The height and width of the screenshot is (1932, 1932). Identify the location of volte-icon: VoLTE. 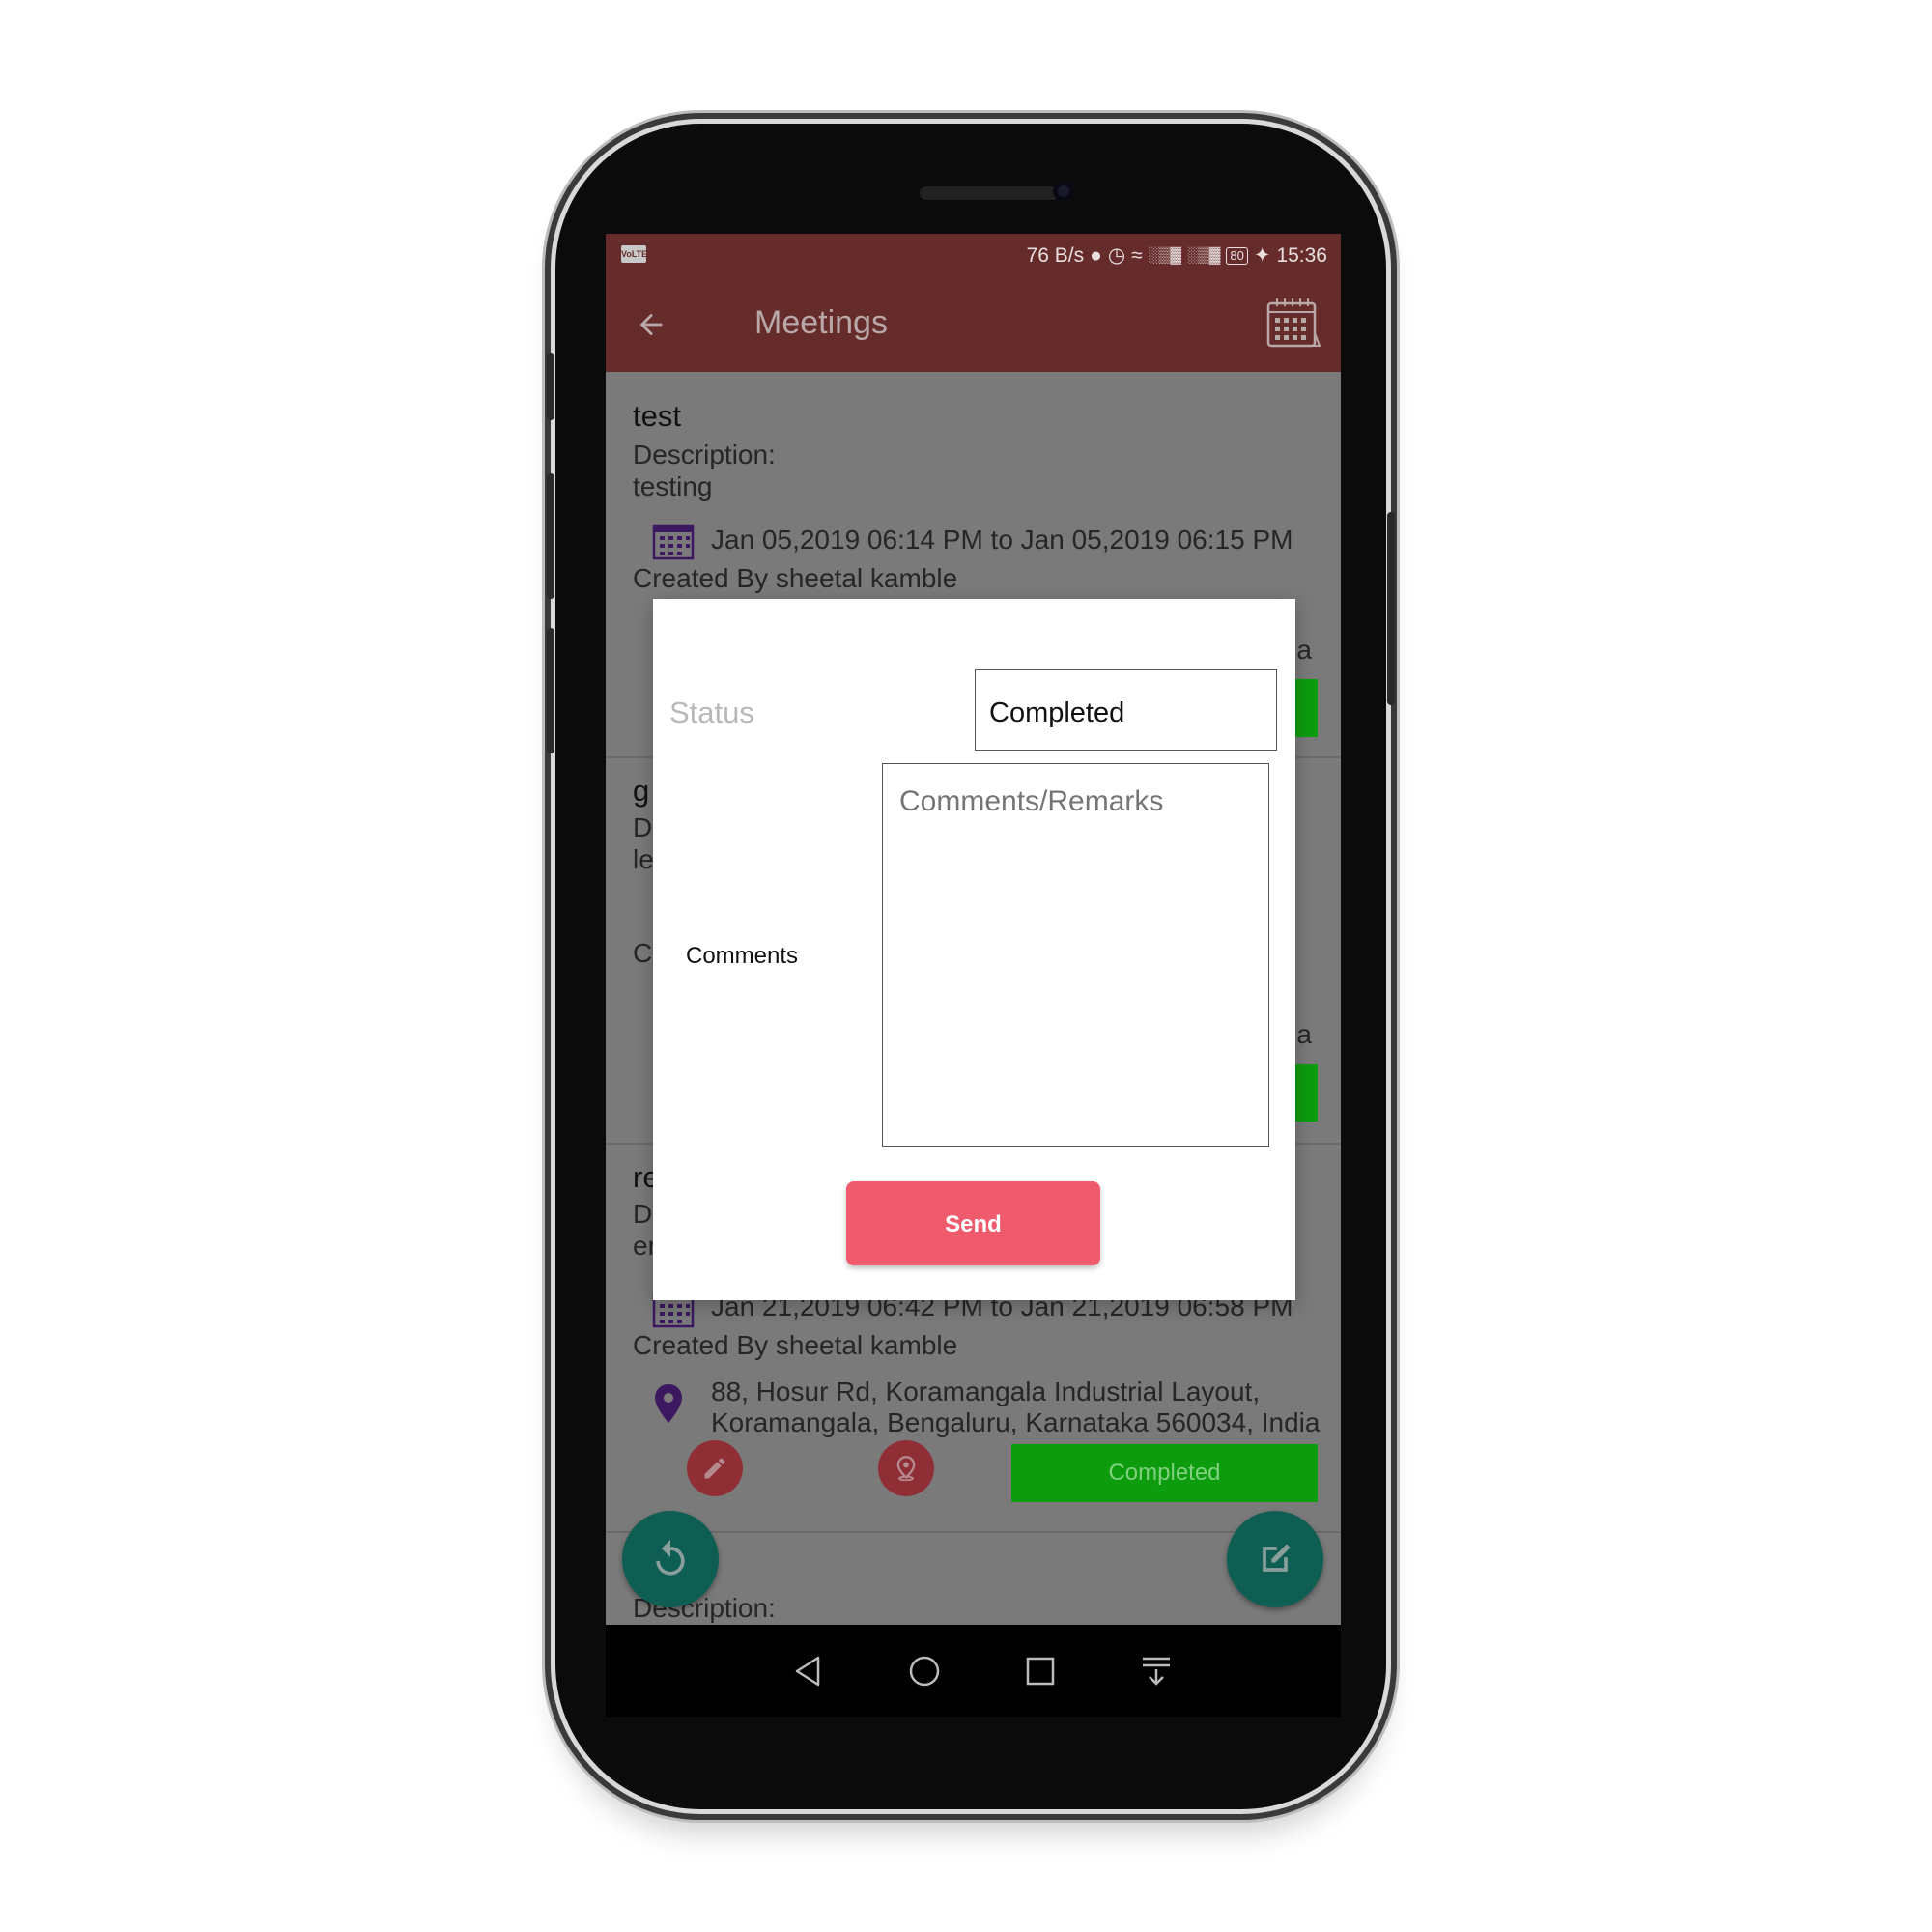
(634, 254).